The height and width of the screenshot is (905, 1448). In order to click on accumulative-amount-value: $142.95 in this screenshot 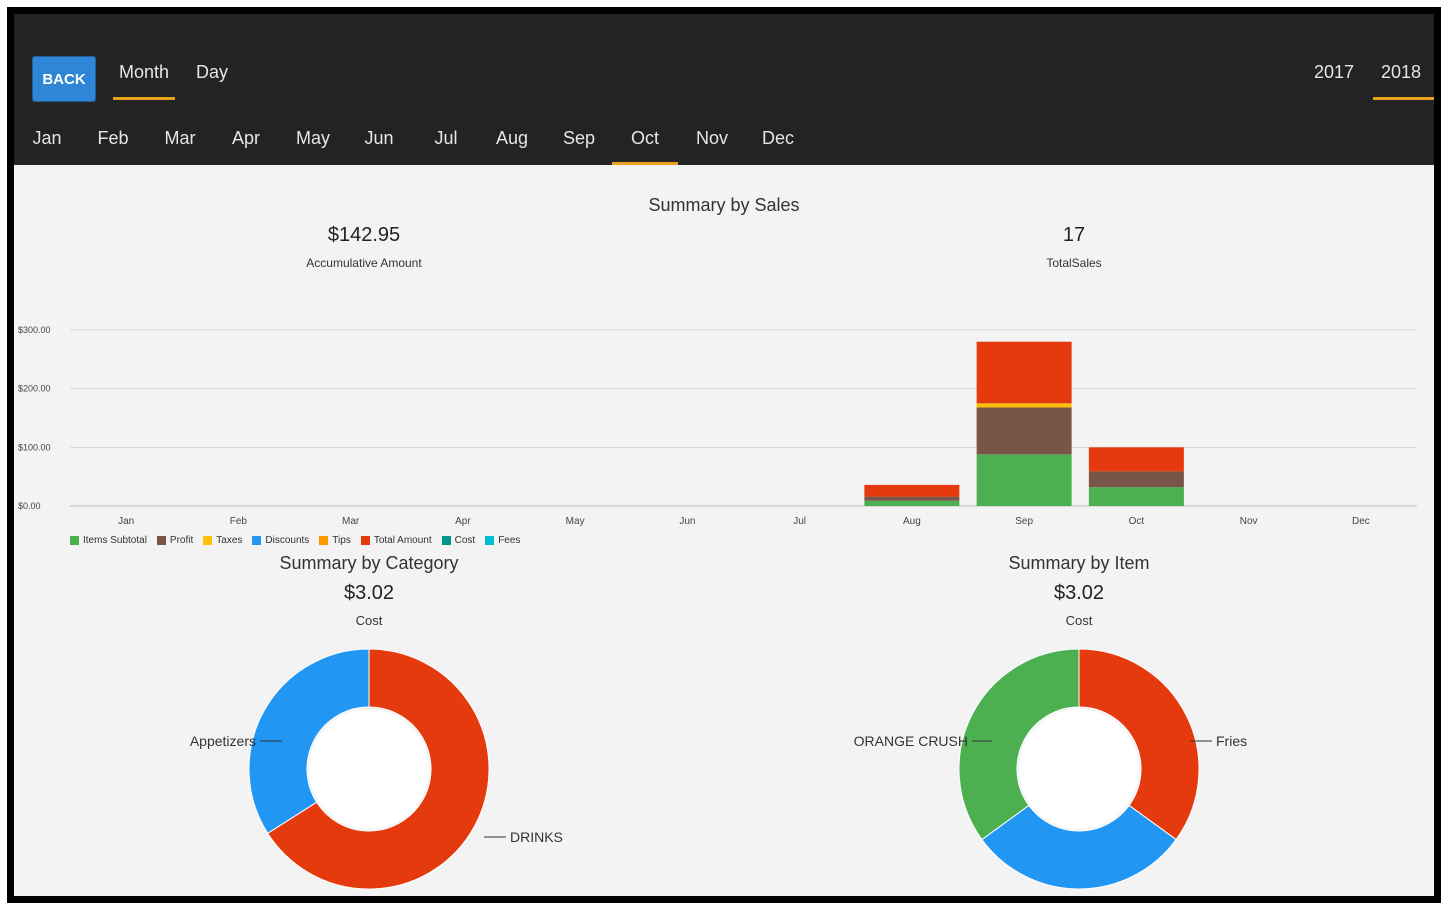, I will do `click(364, 235)`.